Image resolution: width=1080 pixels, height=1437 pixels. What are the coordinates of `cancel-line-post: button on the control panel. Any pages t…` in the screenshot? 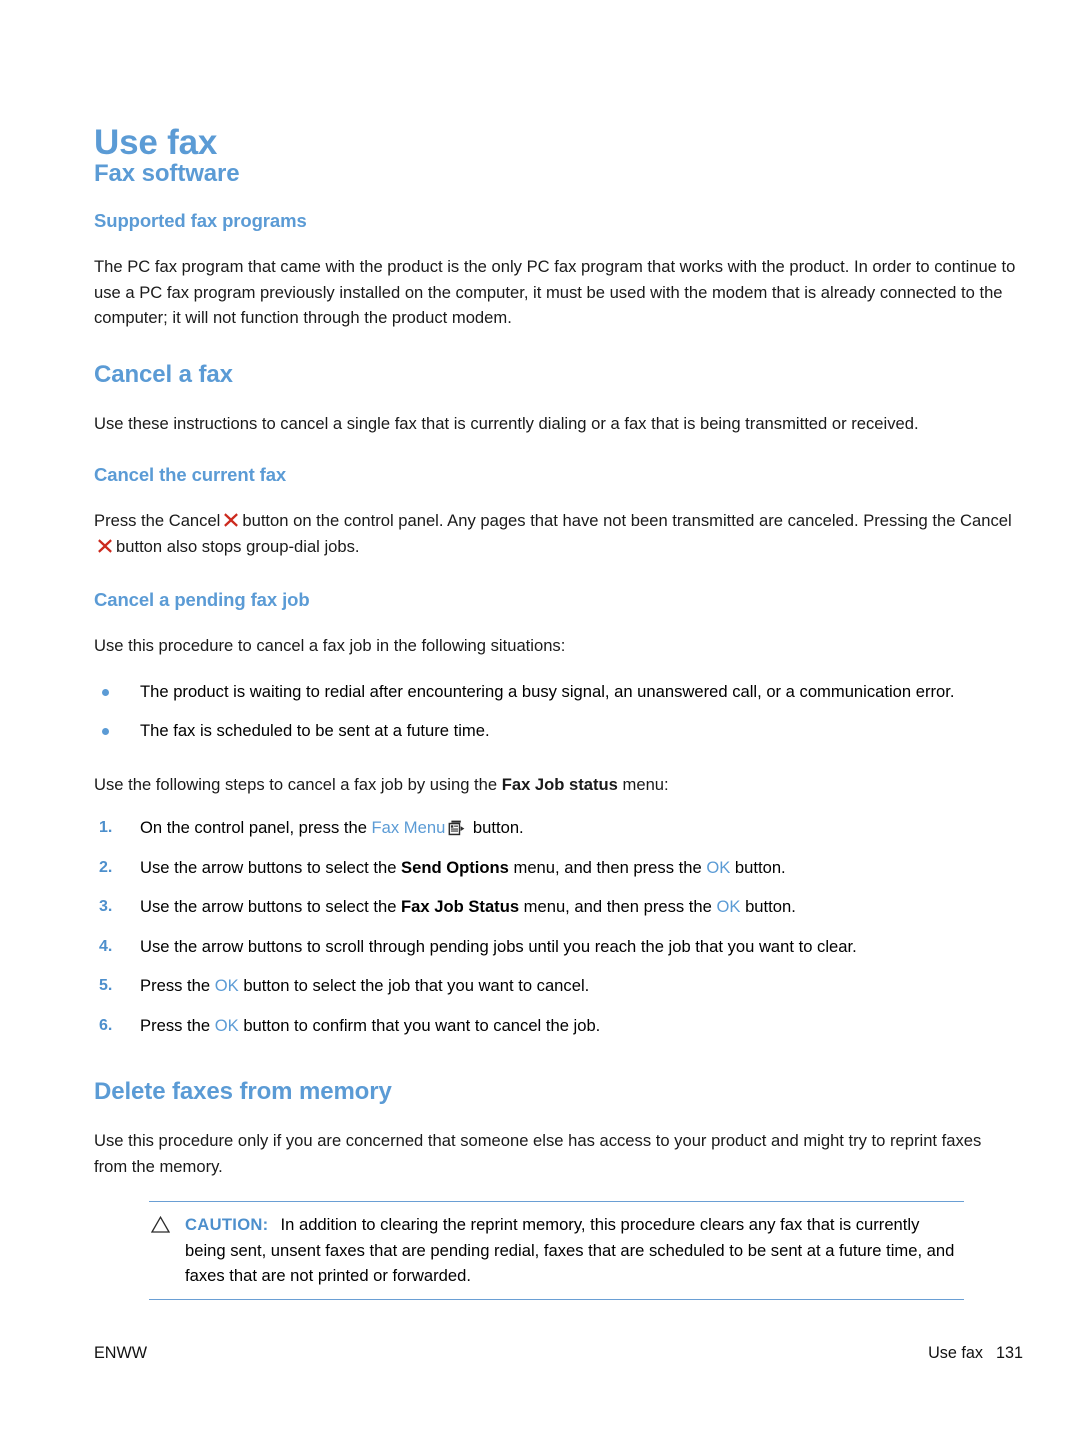 It's located at (627, 520).